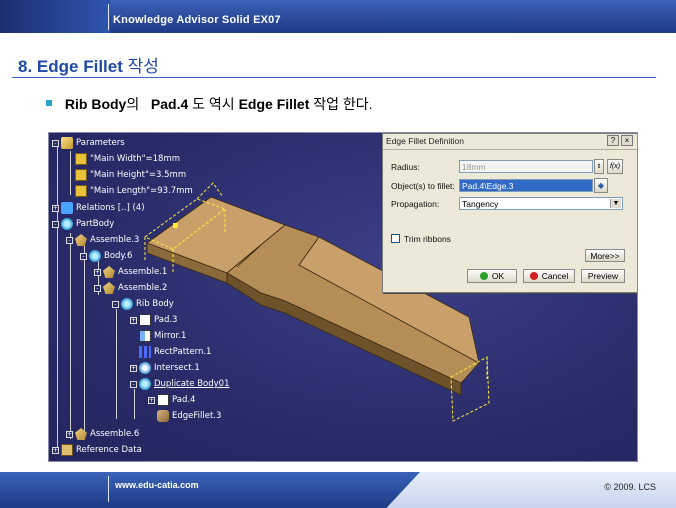 The height and width of the screenshot is (508, 676). I want to click on tree-node-relations: + Relations [..] (4), so click(98, 208).